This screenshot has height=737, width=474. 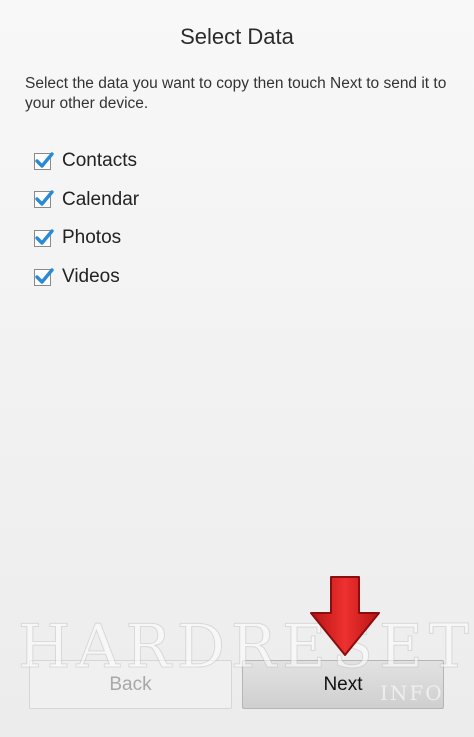 I want to click on checkbox-item-calendar: Calendar, so click(x=86, y=200).